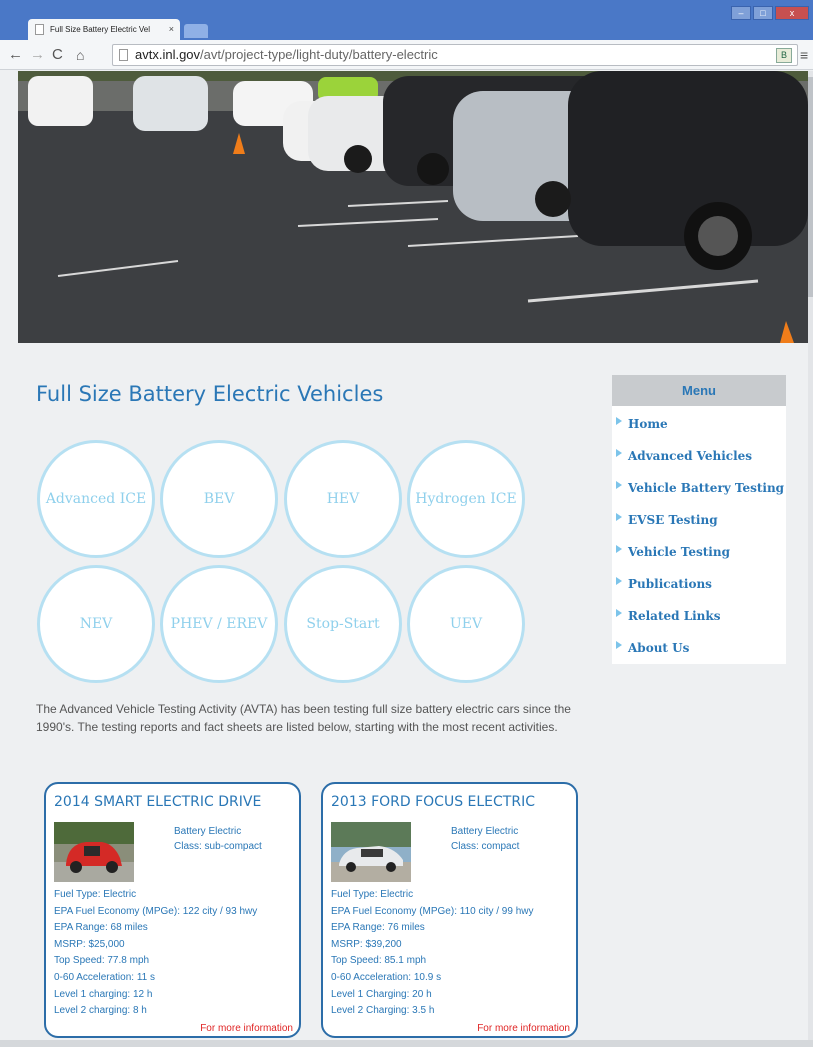 The height and width of the screenshot is (1047, 813). What do you see at coordinates (485, 839) in the screenshot?
I see `card-meta: Battery Electric Class: compact` at bounding box center [485, 839].